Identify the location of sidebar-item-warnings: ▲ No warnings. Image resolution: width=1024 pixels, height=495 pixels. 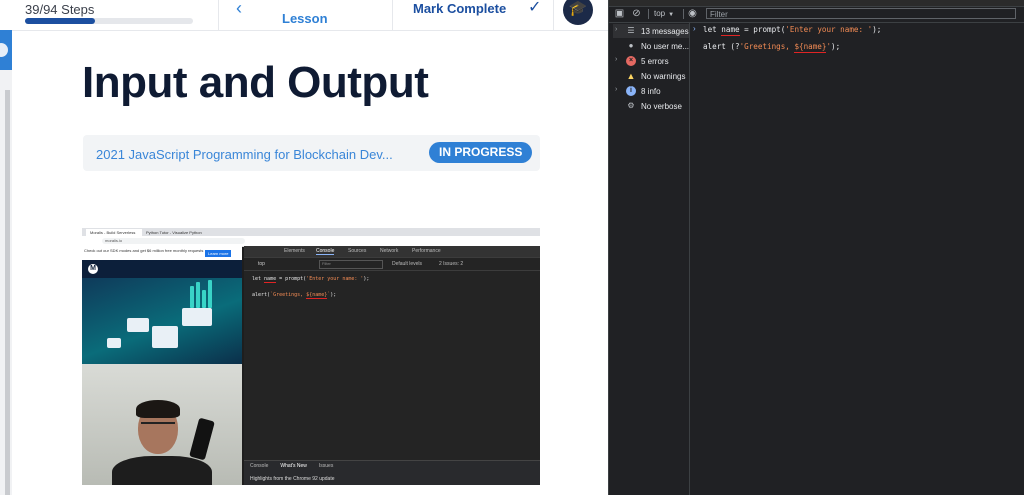
(651, 76).